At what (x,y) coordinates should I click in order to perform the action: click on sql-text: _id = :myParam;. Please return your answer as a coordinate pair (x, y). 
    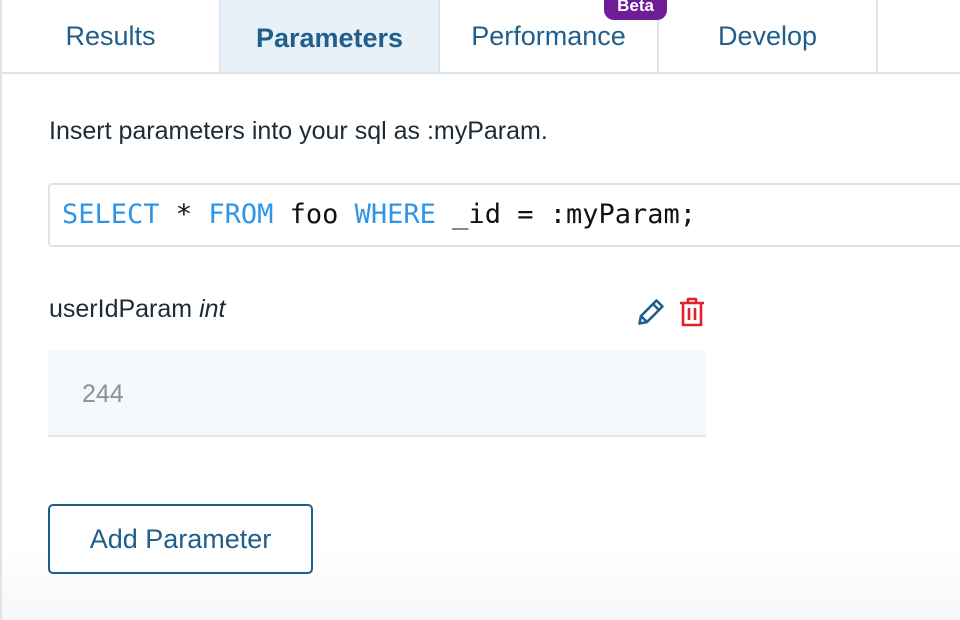
    Looking at the image, I should click on (566, 214).